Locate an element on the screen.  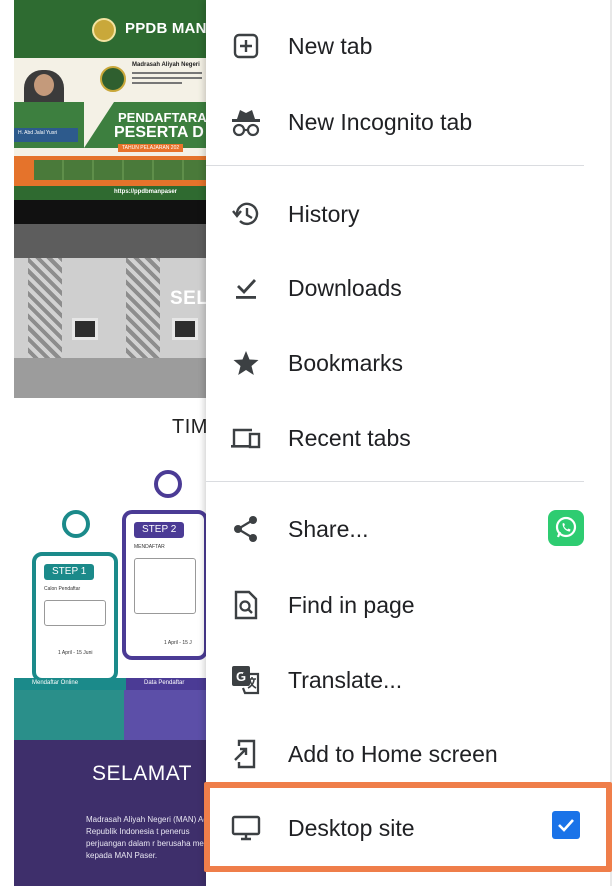
banner-school-name: Madrasah Aliyah Negeri is located at coordinates (166, 65).